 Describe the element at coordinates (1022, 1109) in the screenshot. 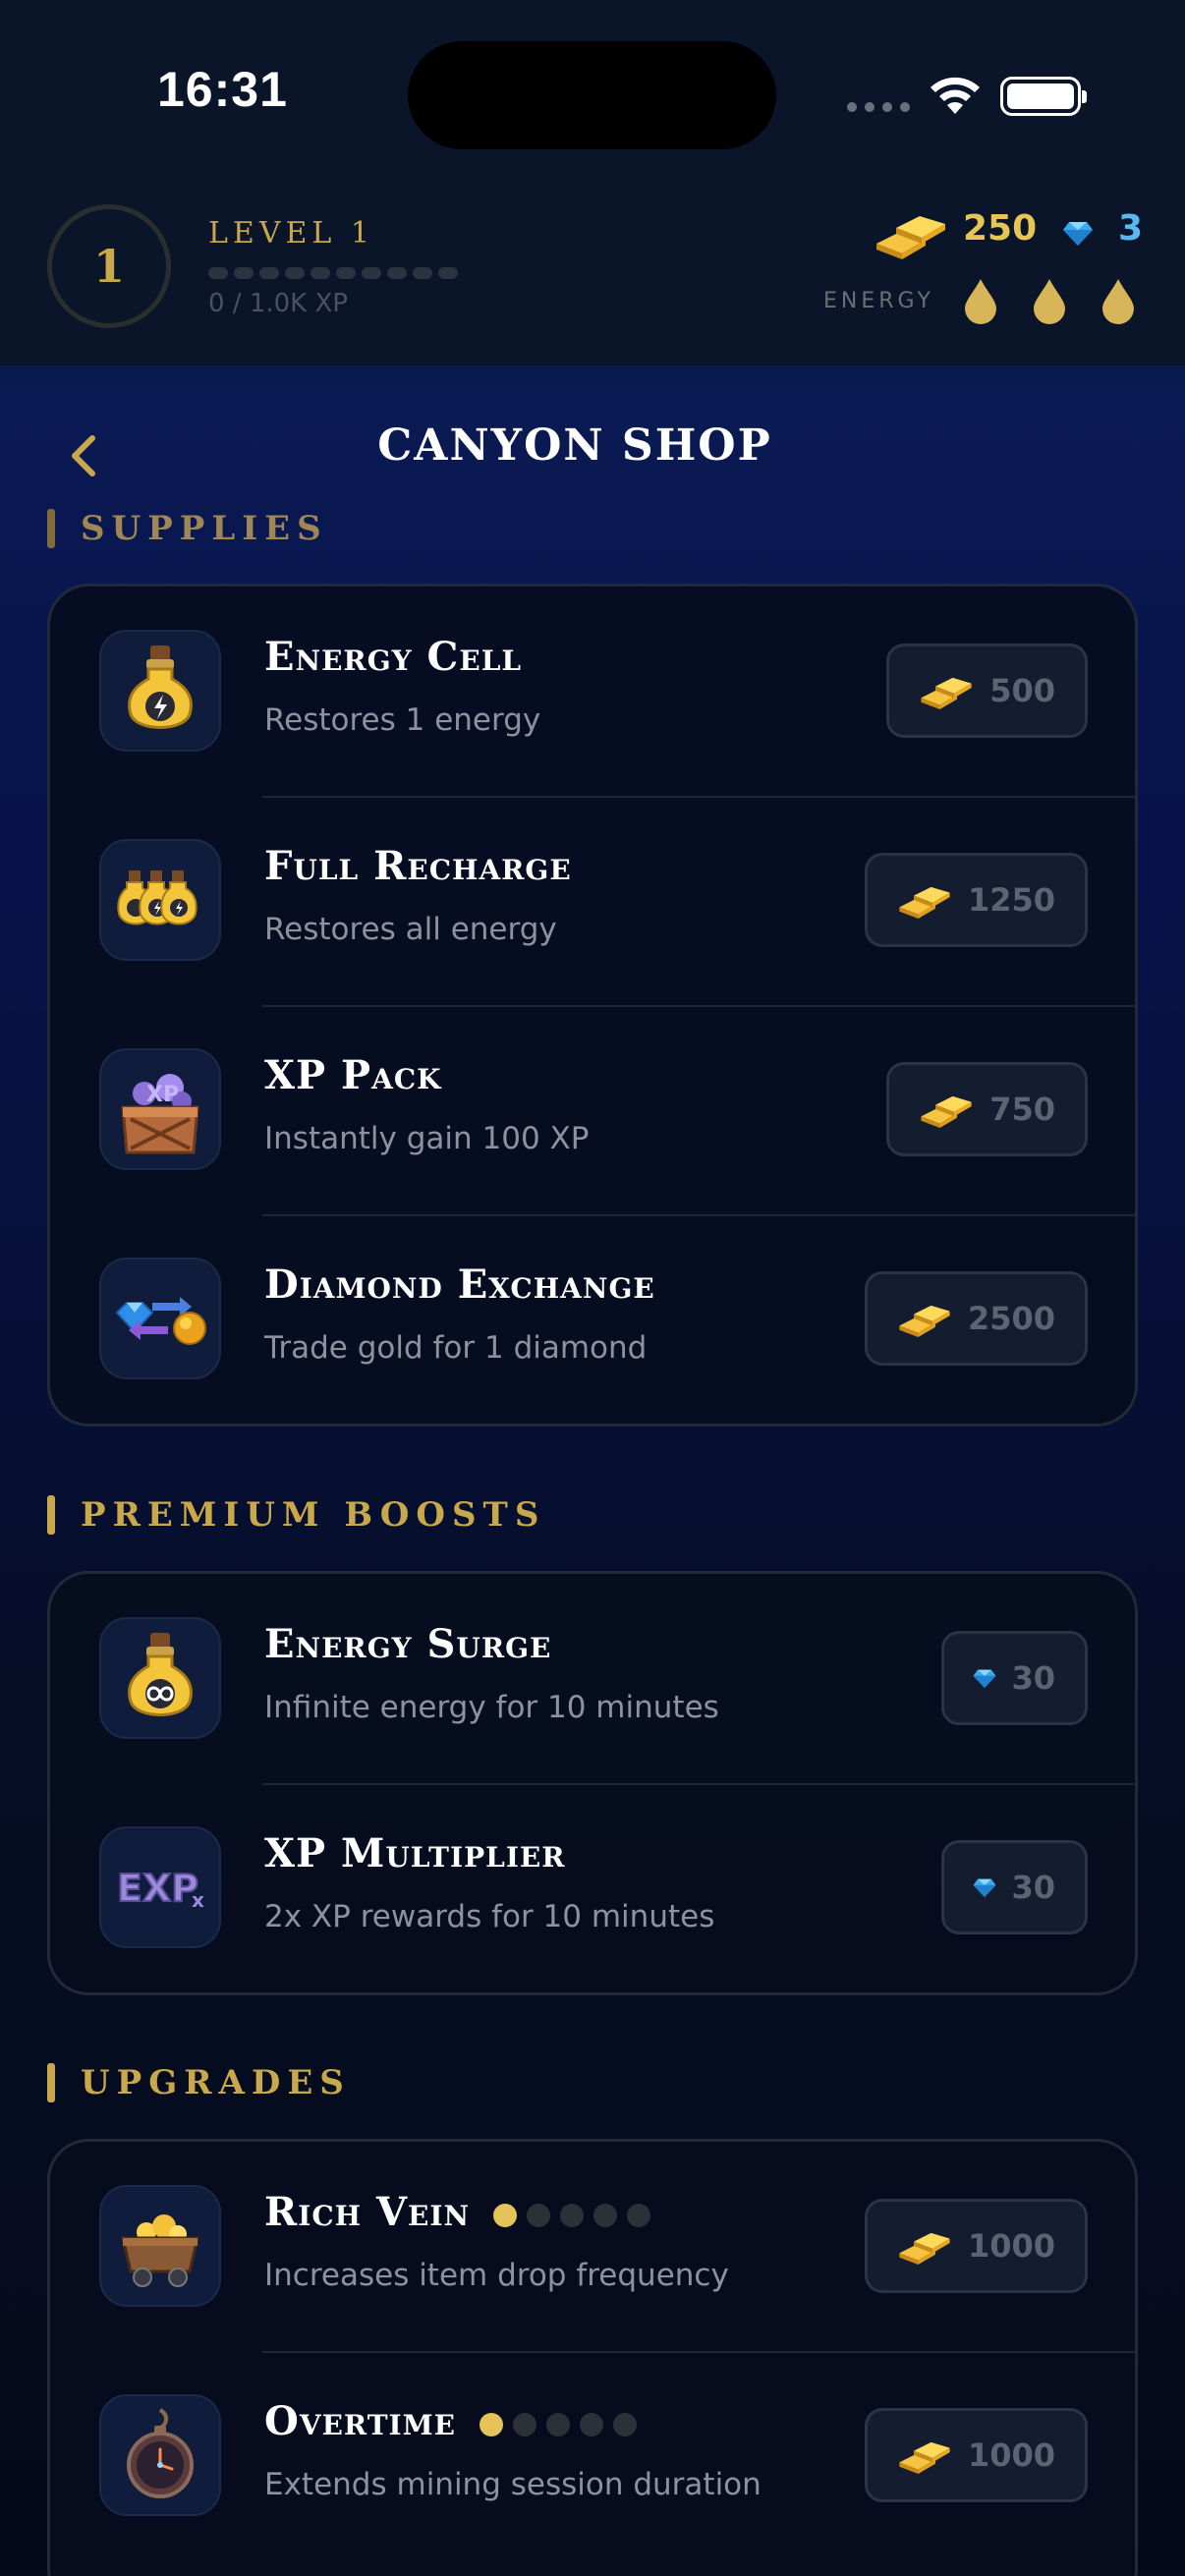

I see `price-amount: 750` at that location.